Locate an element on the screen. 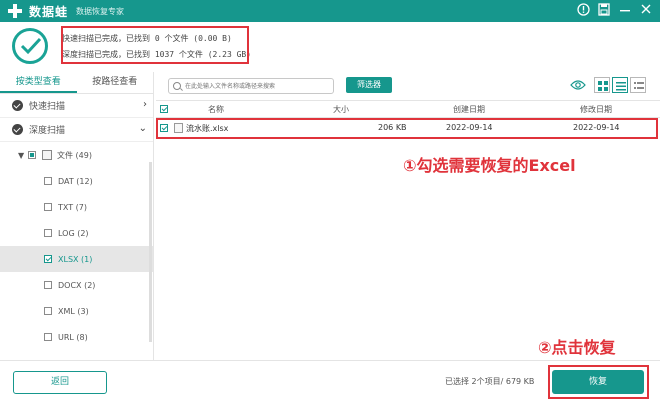 Image resolution: width=660 pixels, height=405 pixels. list-view-button is located at coordinates (620, 85).